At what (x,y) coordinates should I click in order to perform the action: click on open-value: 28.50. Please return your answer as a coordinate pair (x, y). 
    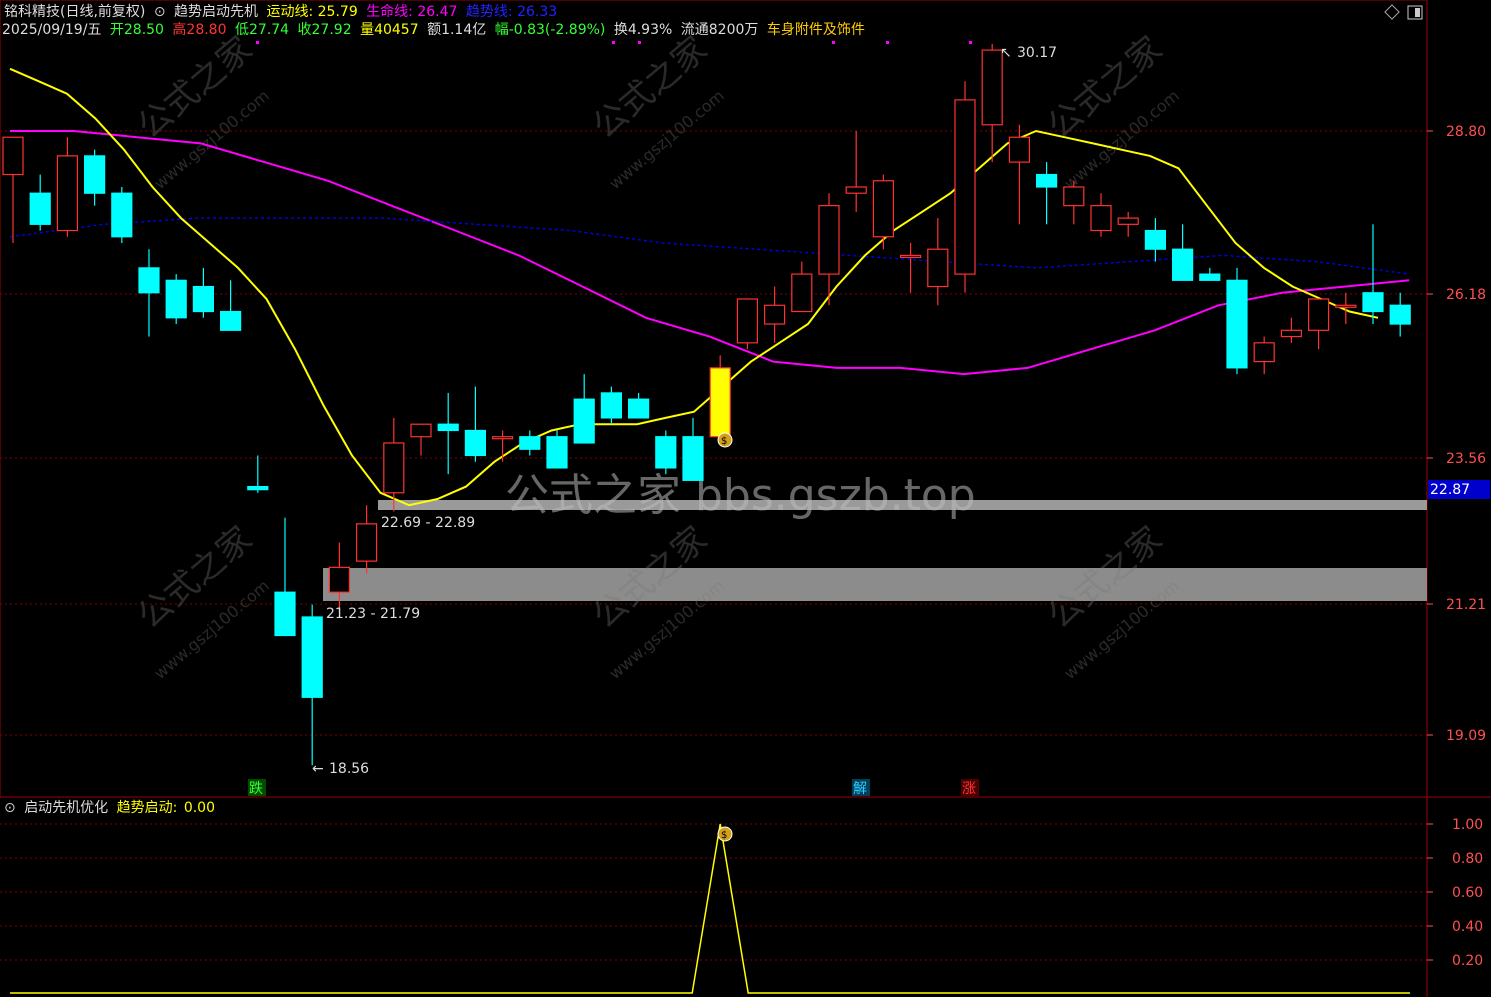
    Looking at the image, I should click on (143, 30).